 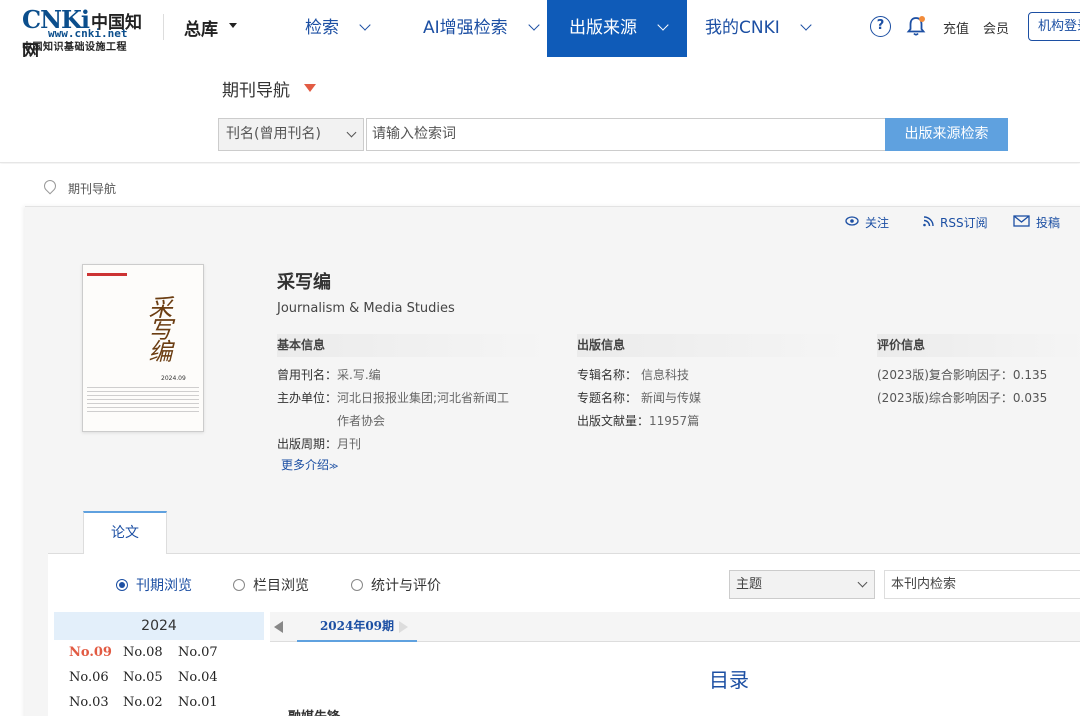 I want to click on basic-info-heading: 基本信息, so click(x=412, y=345).